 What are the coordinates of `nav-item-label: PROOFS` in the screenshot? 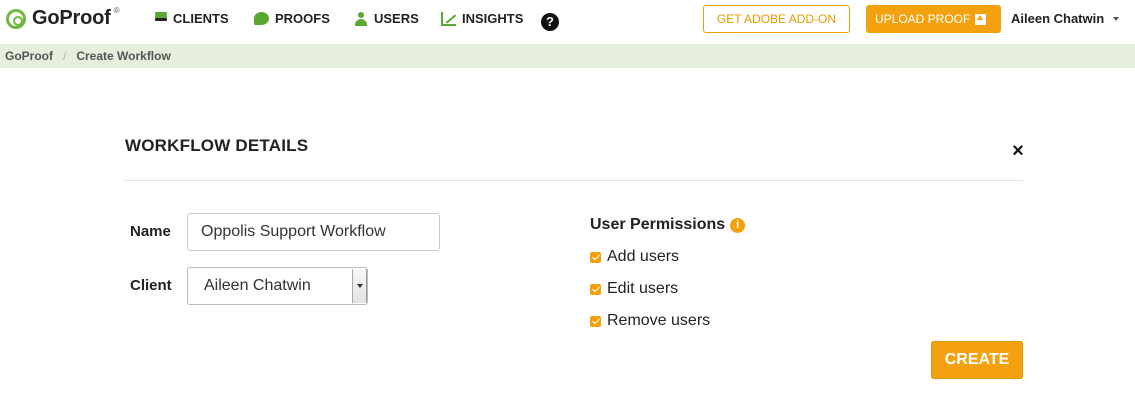 It's located at (302, 18).